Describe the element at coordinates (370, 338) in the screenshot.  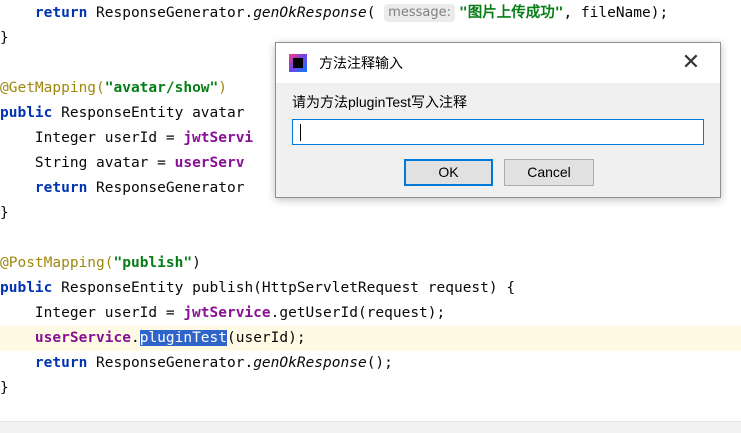
I see `code-line-current: userService.pluginTest(userId);` at that location.